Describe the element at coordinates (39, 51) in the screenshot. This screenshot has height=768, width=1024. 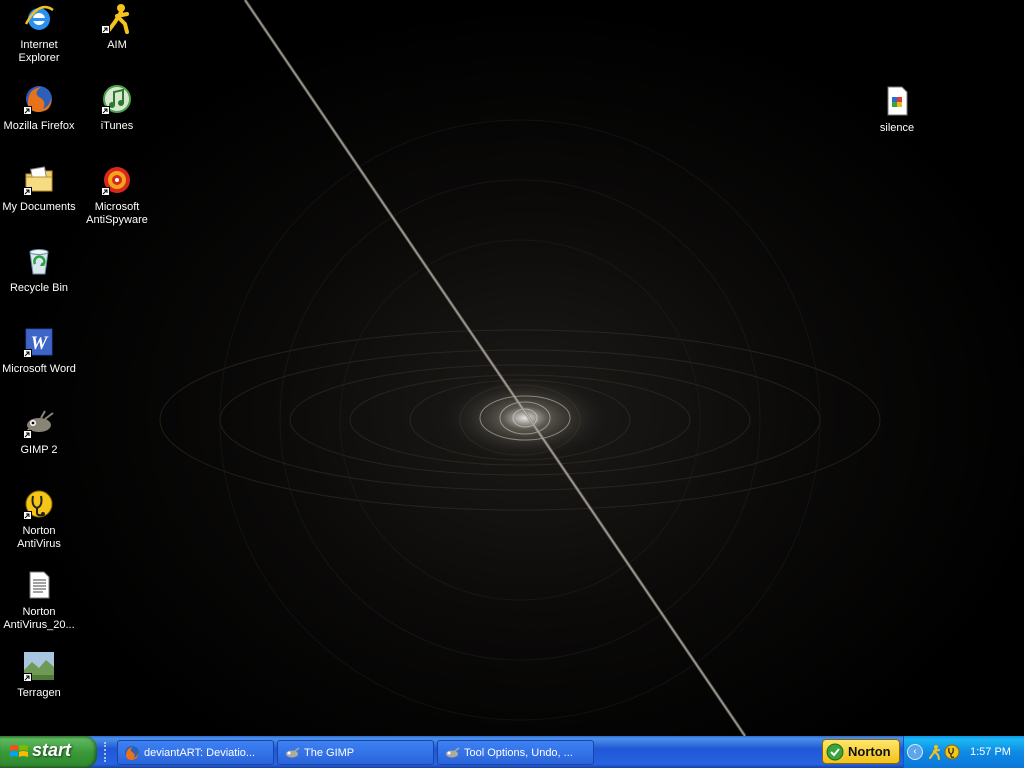
I see `desktop-icon-label: Internet Explorer` at that location.